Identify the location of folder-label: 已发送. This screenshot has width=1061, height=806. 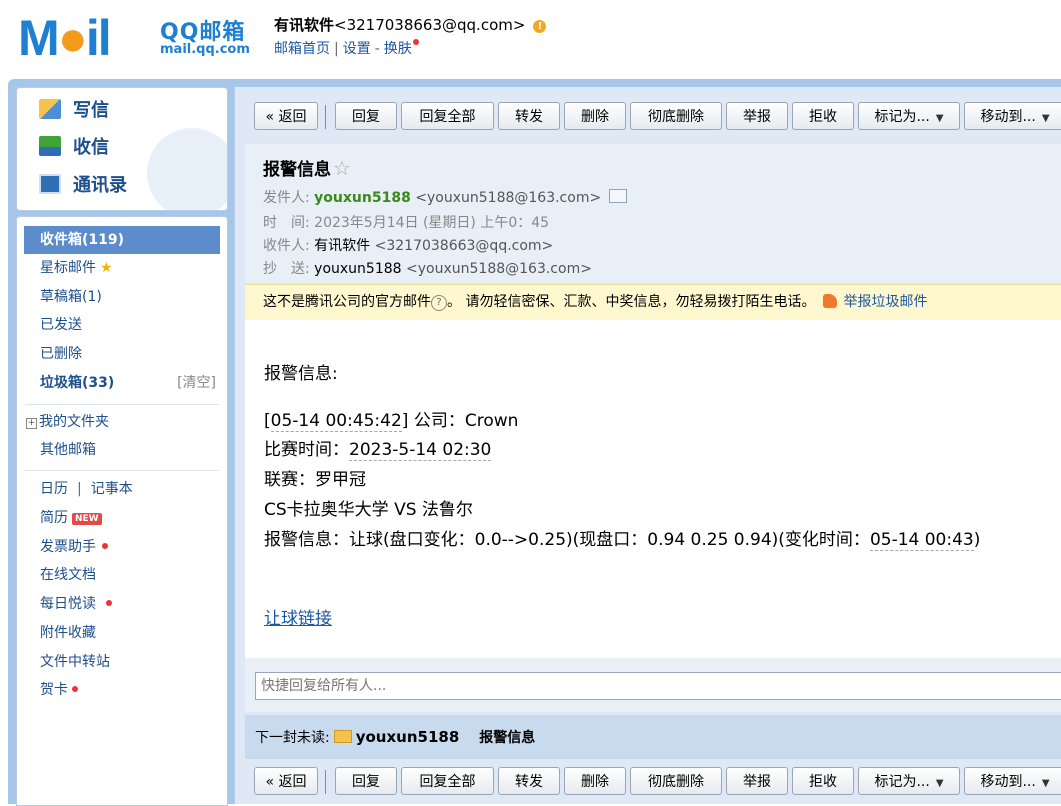
(61, 325).